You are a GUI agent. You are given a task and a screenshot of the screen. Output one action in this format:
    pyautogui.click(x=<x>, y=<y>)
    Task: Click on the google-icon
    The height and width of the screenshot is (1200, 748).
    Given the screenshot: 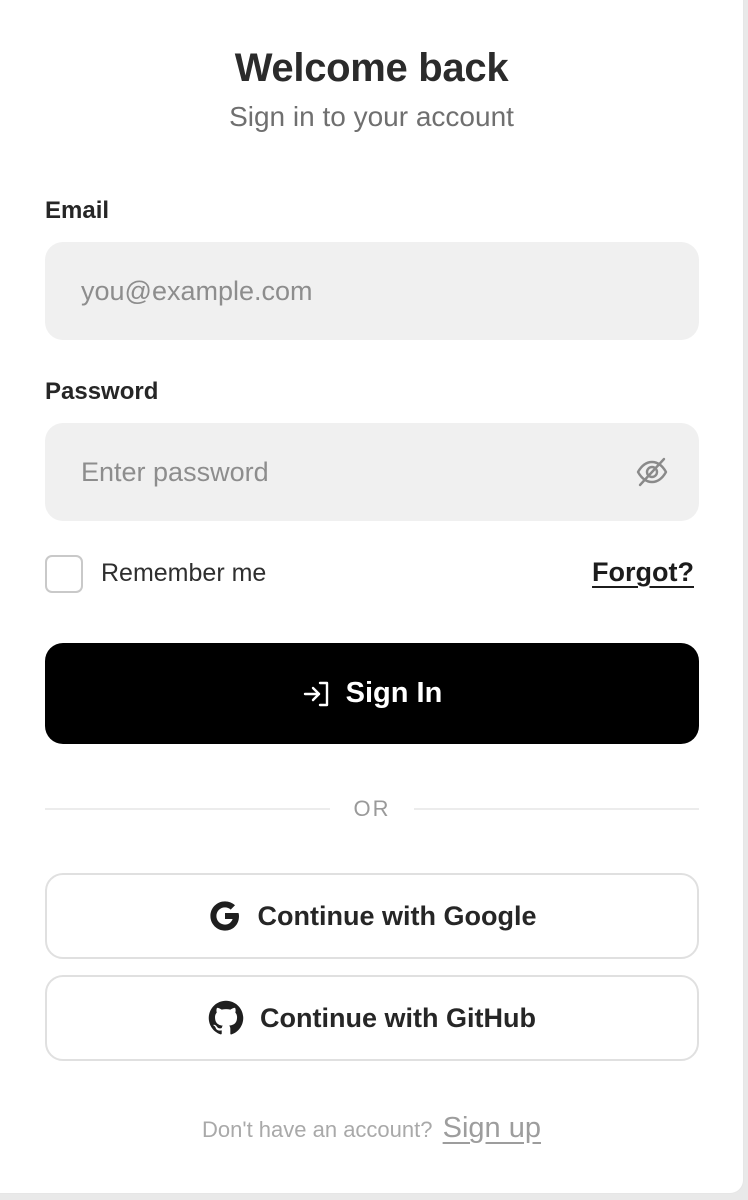 What is the action you would take?
    pyautogui.click(x=224, y=916)
    